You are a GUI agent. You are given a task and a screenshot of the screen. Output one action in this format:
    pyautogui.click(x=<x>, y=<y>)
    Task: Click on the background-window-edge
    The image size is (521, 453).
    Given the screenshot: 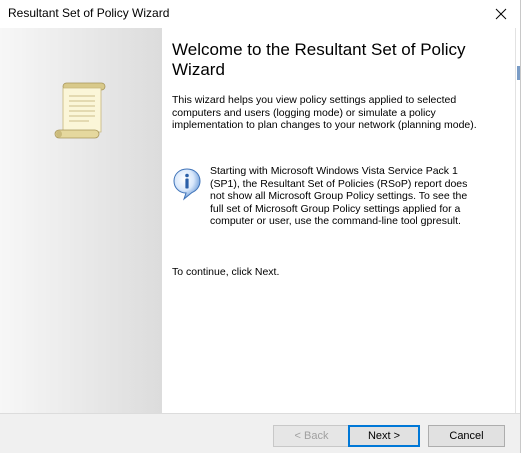 What is the action you would take?
    pyautogui.click(x=517, y=220)
    